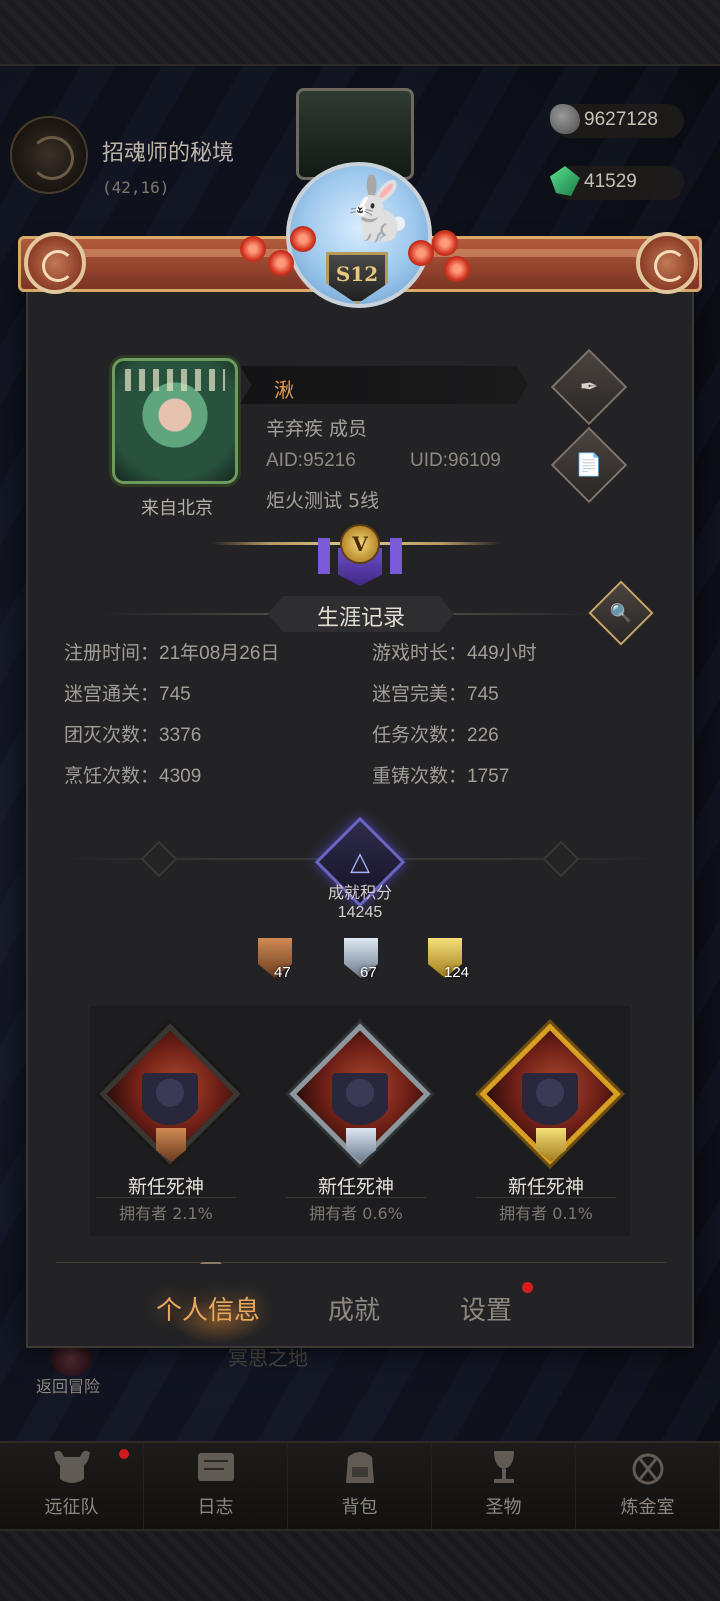 This screenshot has height=1601, width=720. What do you see at coordinates (356, 1213) in the screenshot?
I see `achievement-owner-rate: 拥有者 0.6%` at bounding box center [356, 1213].